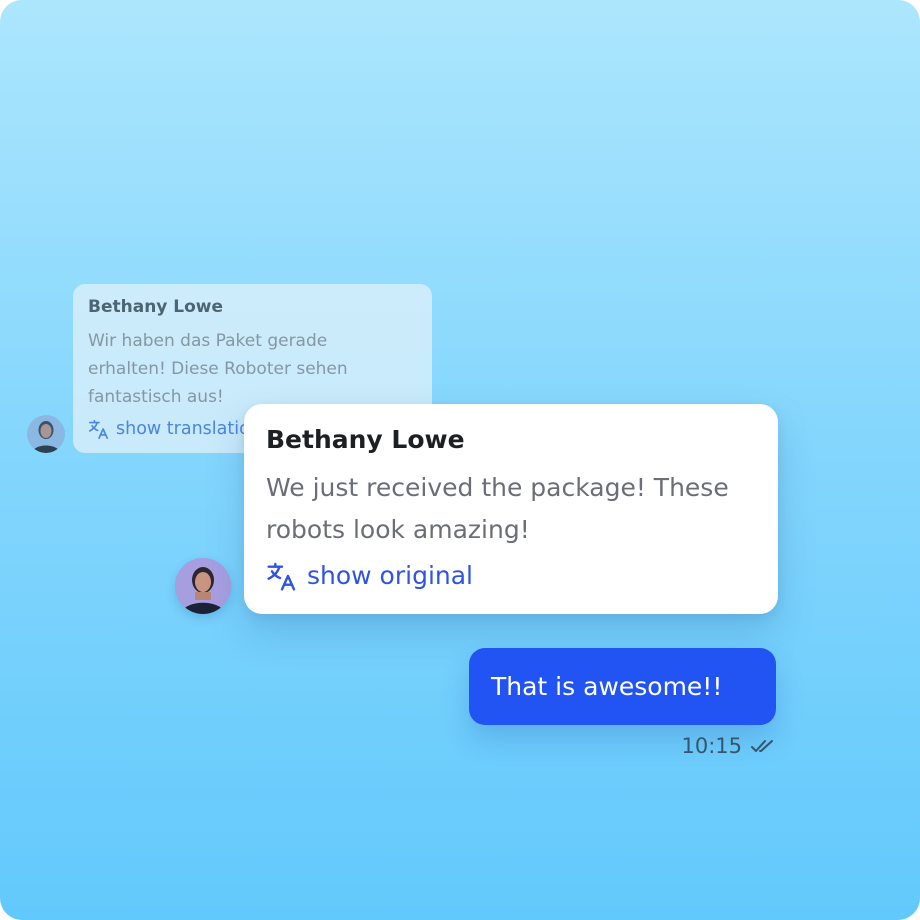 Image resolution: width=920 pixels, height=920 pixels. Describe the element at coordinates (511, 576) in the screenshot. I see `show-original-link: show original` at that location.